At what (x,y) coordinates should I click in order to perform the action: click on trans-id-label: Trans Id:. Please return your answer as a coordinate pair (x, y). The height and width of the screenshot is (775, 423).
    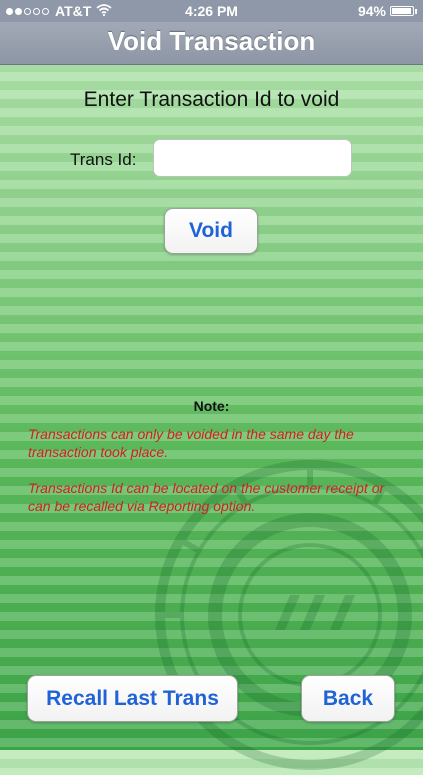
    Looking at the image, I should click on (103, 159).